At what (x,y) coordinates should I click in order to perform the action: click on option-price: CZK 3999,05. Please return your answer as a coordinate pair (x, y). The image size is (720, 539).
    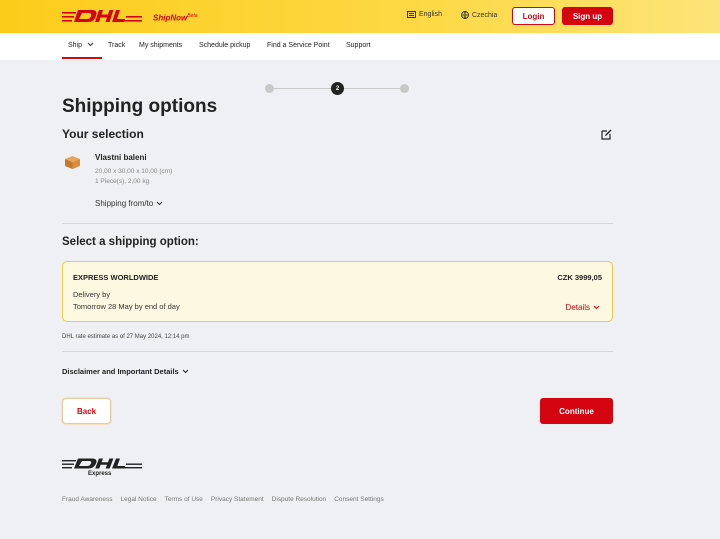
    Looking at the image, I should click on (579, 277).